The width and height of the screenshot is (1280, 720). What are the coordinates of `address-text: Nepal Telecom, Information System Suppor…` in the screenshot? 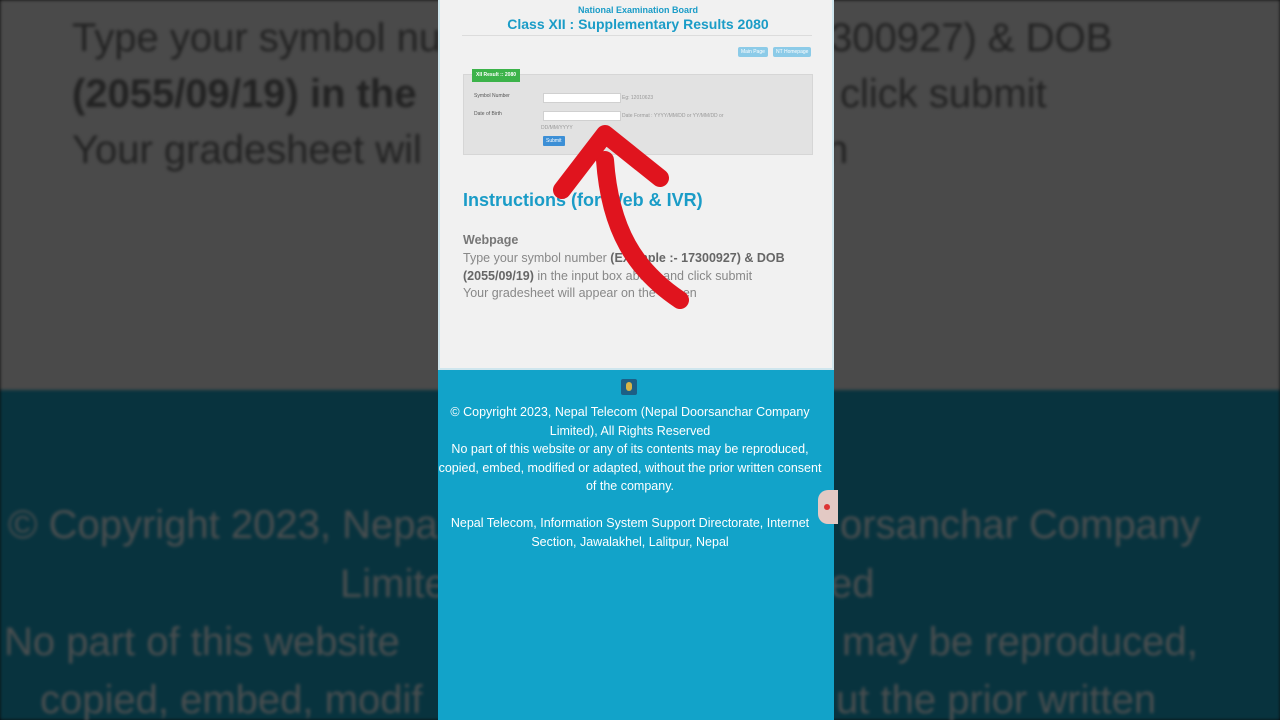 It's located at (630, 532).